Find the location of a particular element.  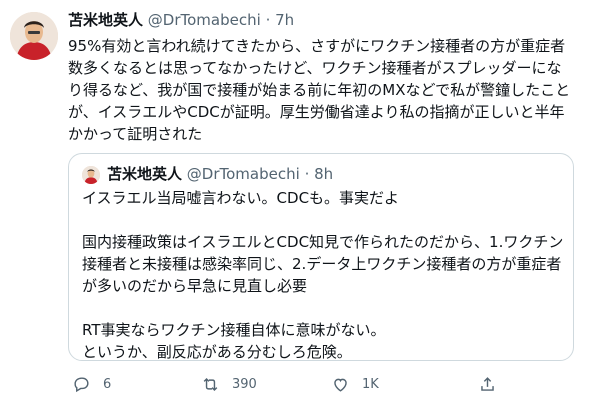

tweet-text-line: 数多くなるとは思ってなかったけど、ワクチン接種者がスプレッダーにな is located at coordinates (315, 68).